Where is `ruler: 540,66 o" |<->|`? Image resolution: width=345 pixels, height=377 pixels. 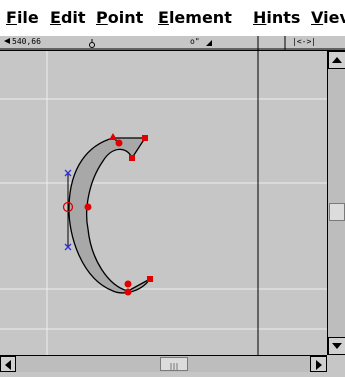
ruler: 540,66 o" |<->| is located at coordinates (172, 43).